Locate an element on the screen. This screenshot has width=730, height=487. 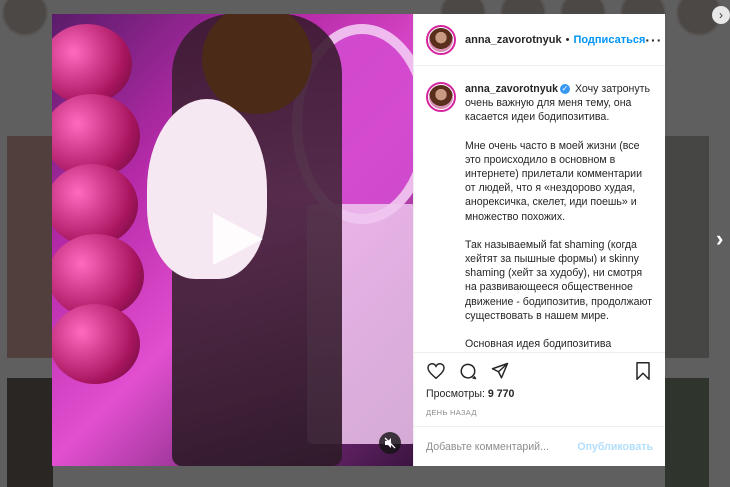
views-number: 9 770 is located at coordinates (501, 394).